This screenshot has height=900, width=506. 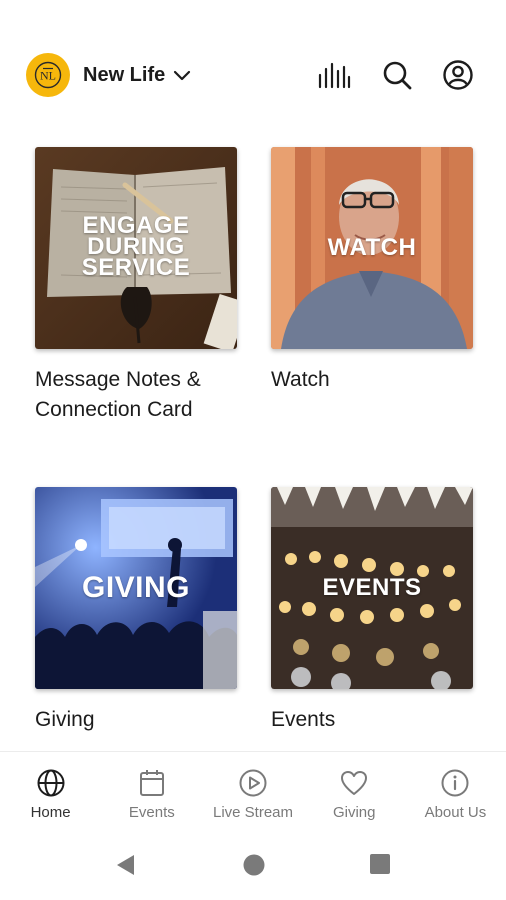 What do you see at coordinates (118, 394) in the screenshot?
I see `tile-title: Message Notes & Connection Card` at bounding box center [118, 394].